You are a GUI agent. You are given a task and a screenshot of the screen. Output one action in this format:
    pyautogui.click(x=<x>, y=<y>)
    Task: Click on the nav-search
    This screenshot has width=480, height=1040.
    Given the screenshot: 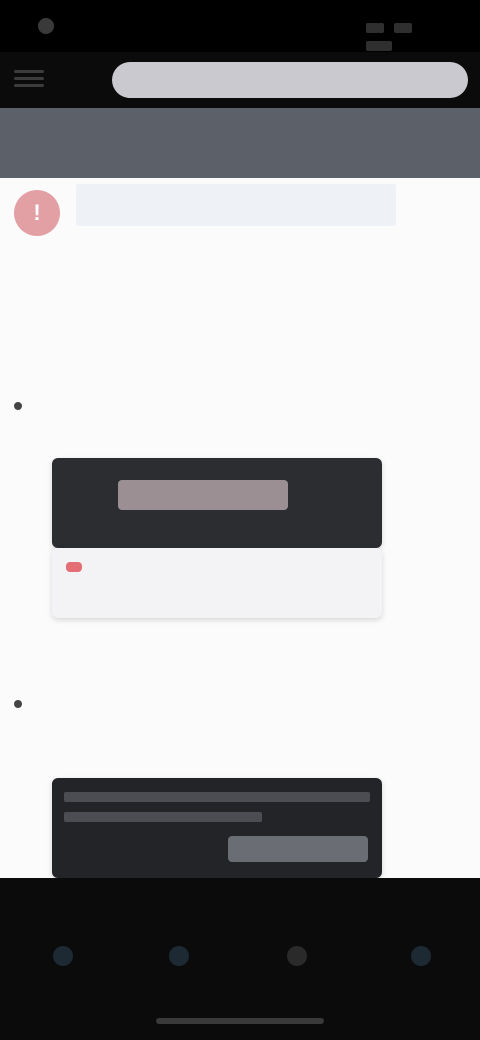 What is the action you would take?
    pyautogui.click(x=179, y=957)
    